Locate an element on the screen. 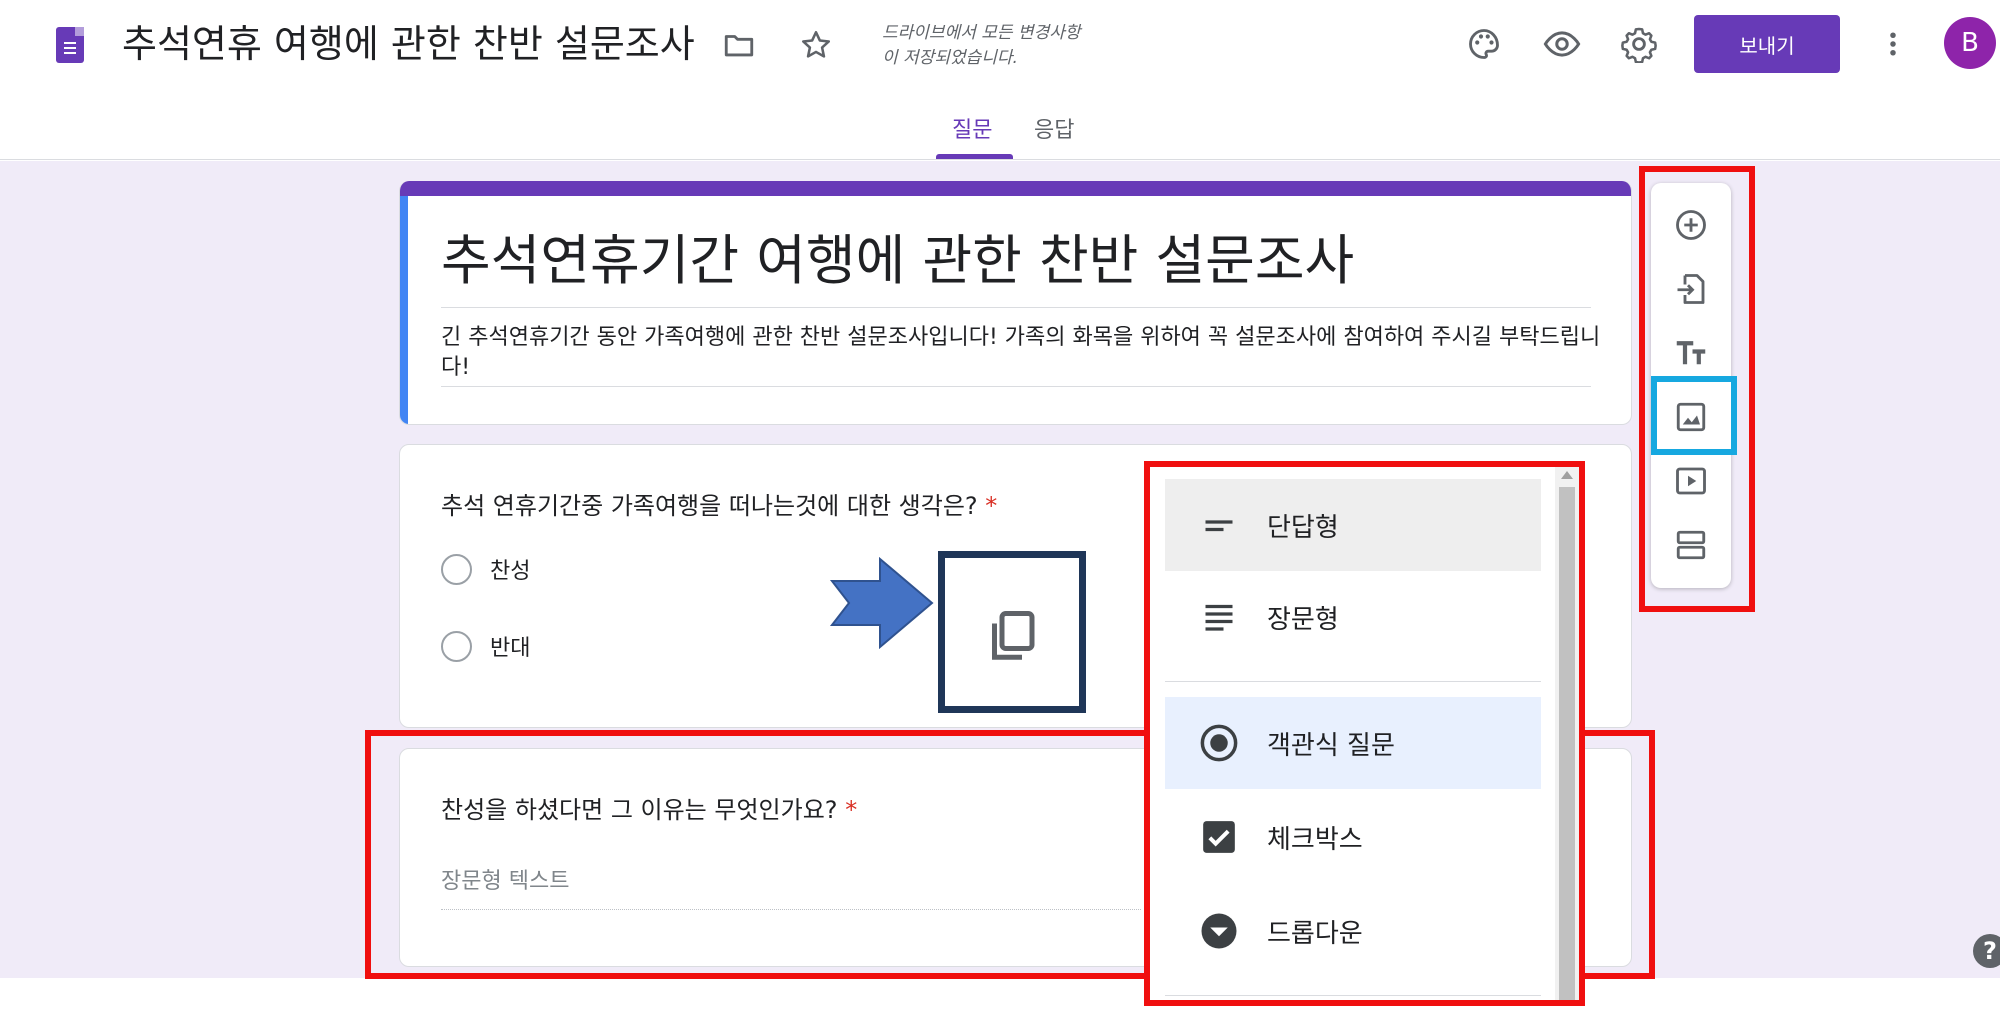 The height and width of the screenshot is (1012, 2000). menu-list: 단답형 장문형 객관식 질문 체크박스 드롭다운 is located at coordinates (1353, 733).